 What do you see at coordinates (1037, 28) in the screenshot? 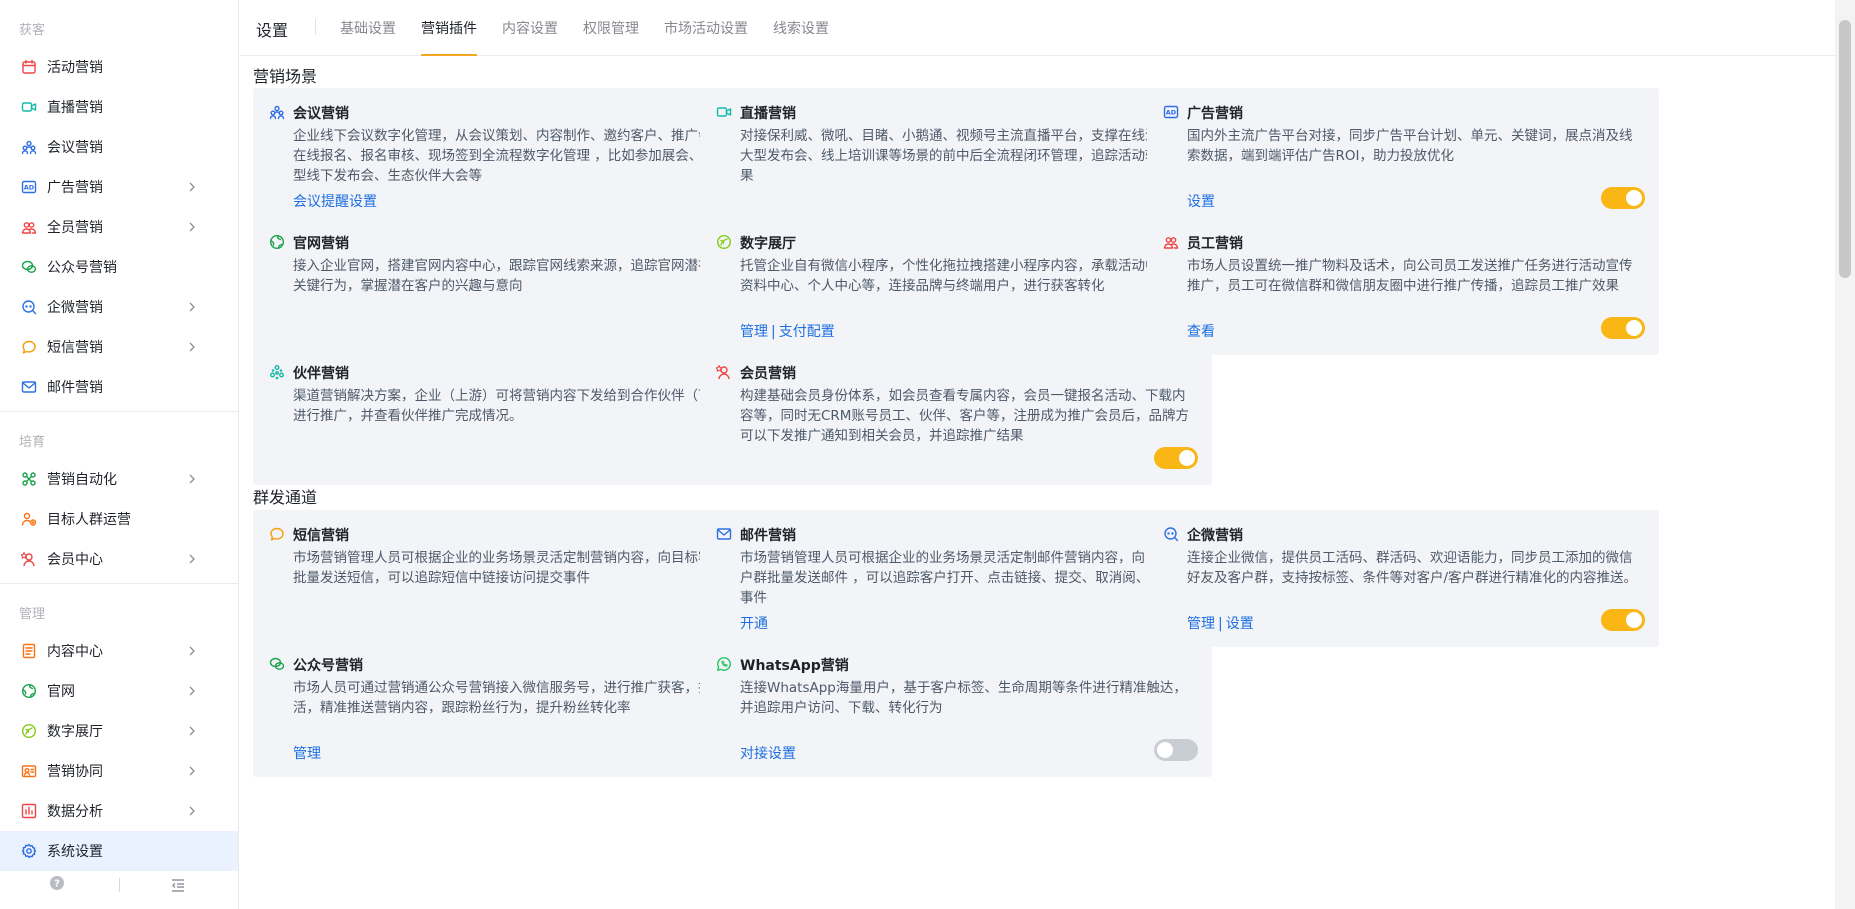
I see `settings-header: 设置 基础设置 营销插件 内容设置 权限管理 市场活动设置 线索设置` at bounding box center [1037, 28].